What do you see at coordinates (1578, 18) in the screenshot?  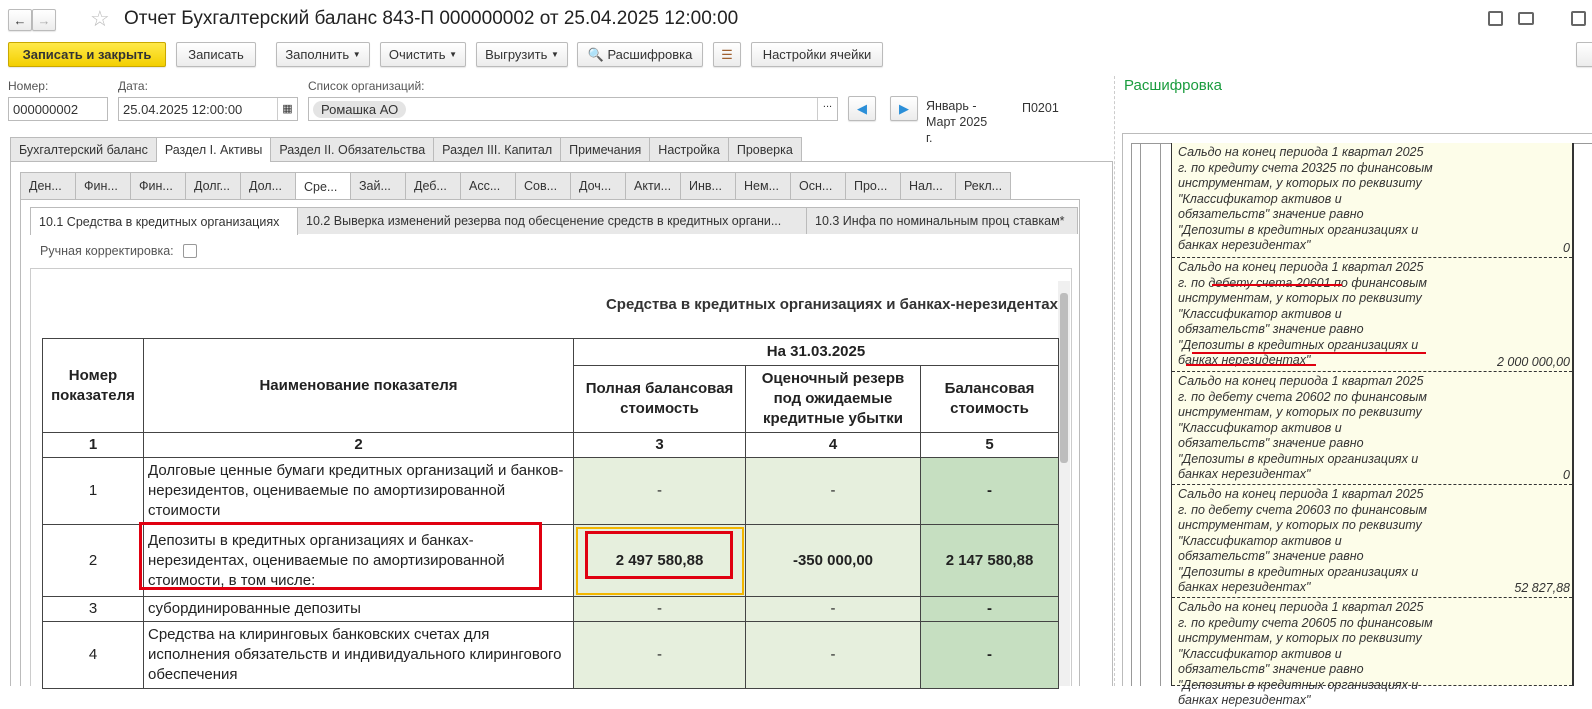 I see `preview-icon` at bounding box center [1578, 18].